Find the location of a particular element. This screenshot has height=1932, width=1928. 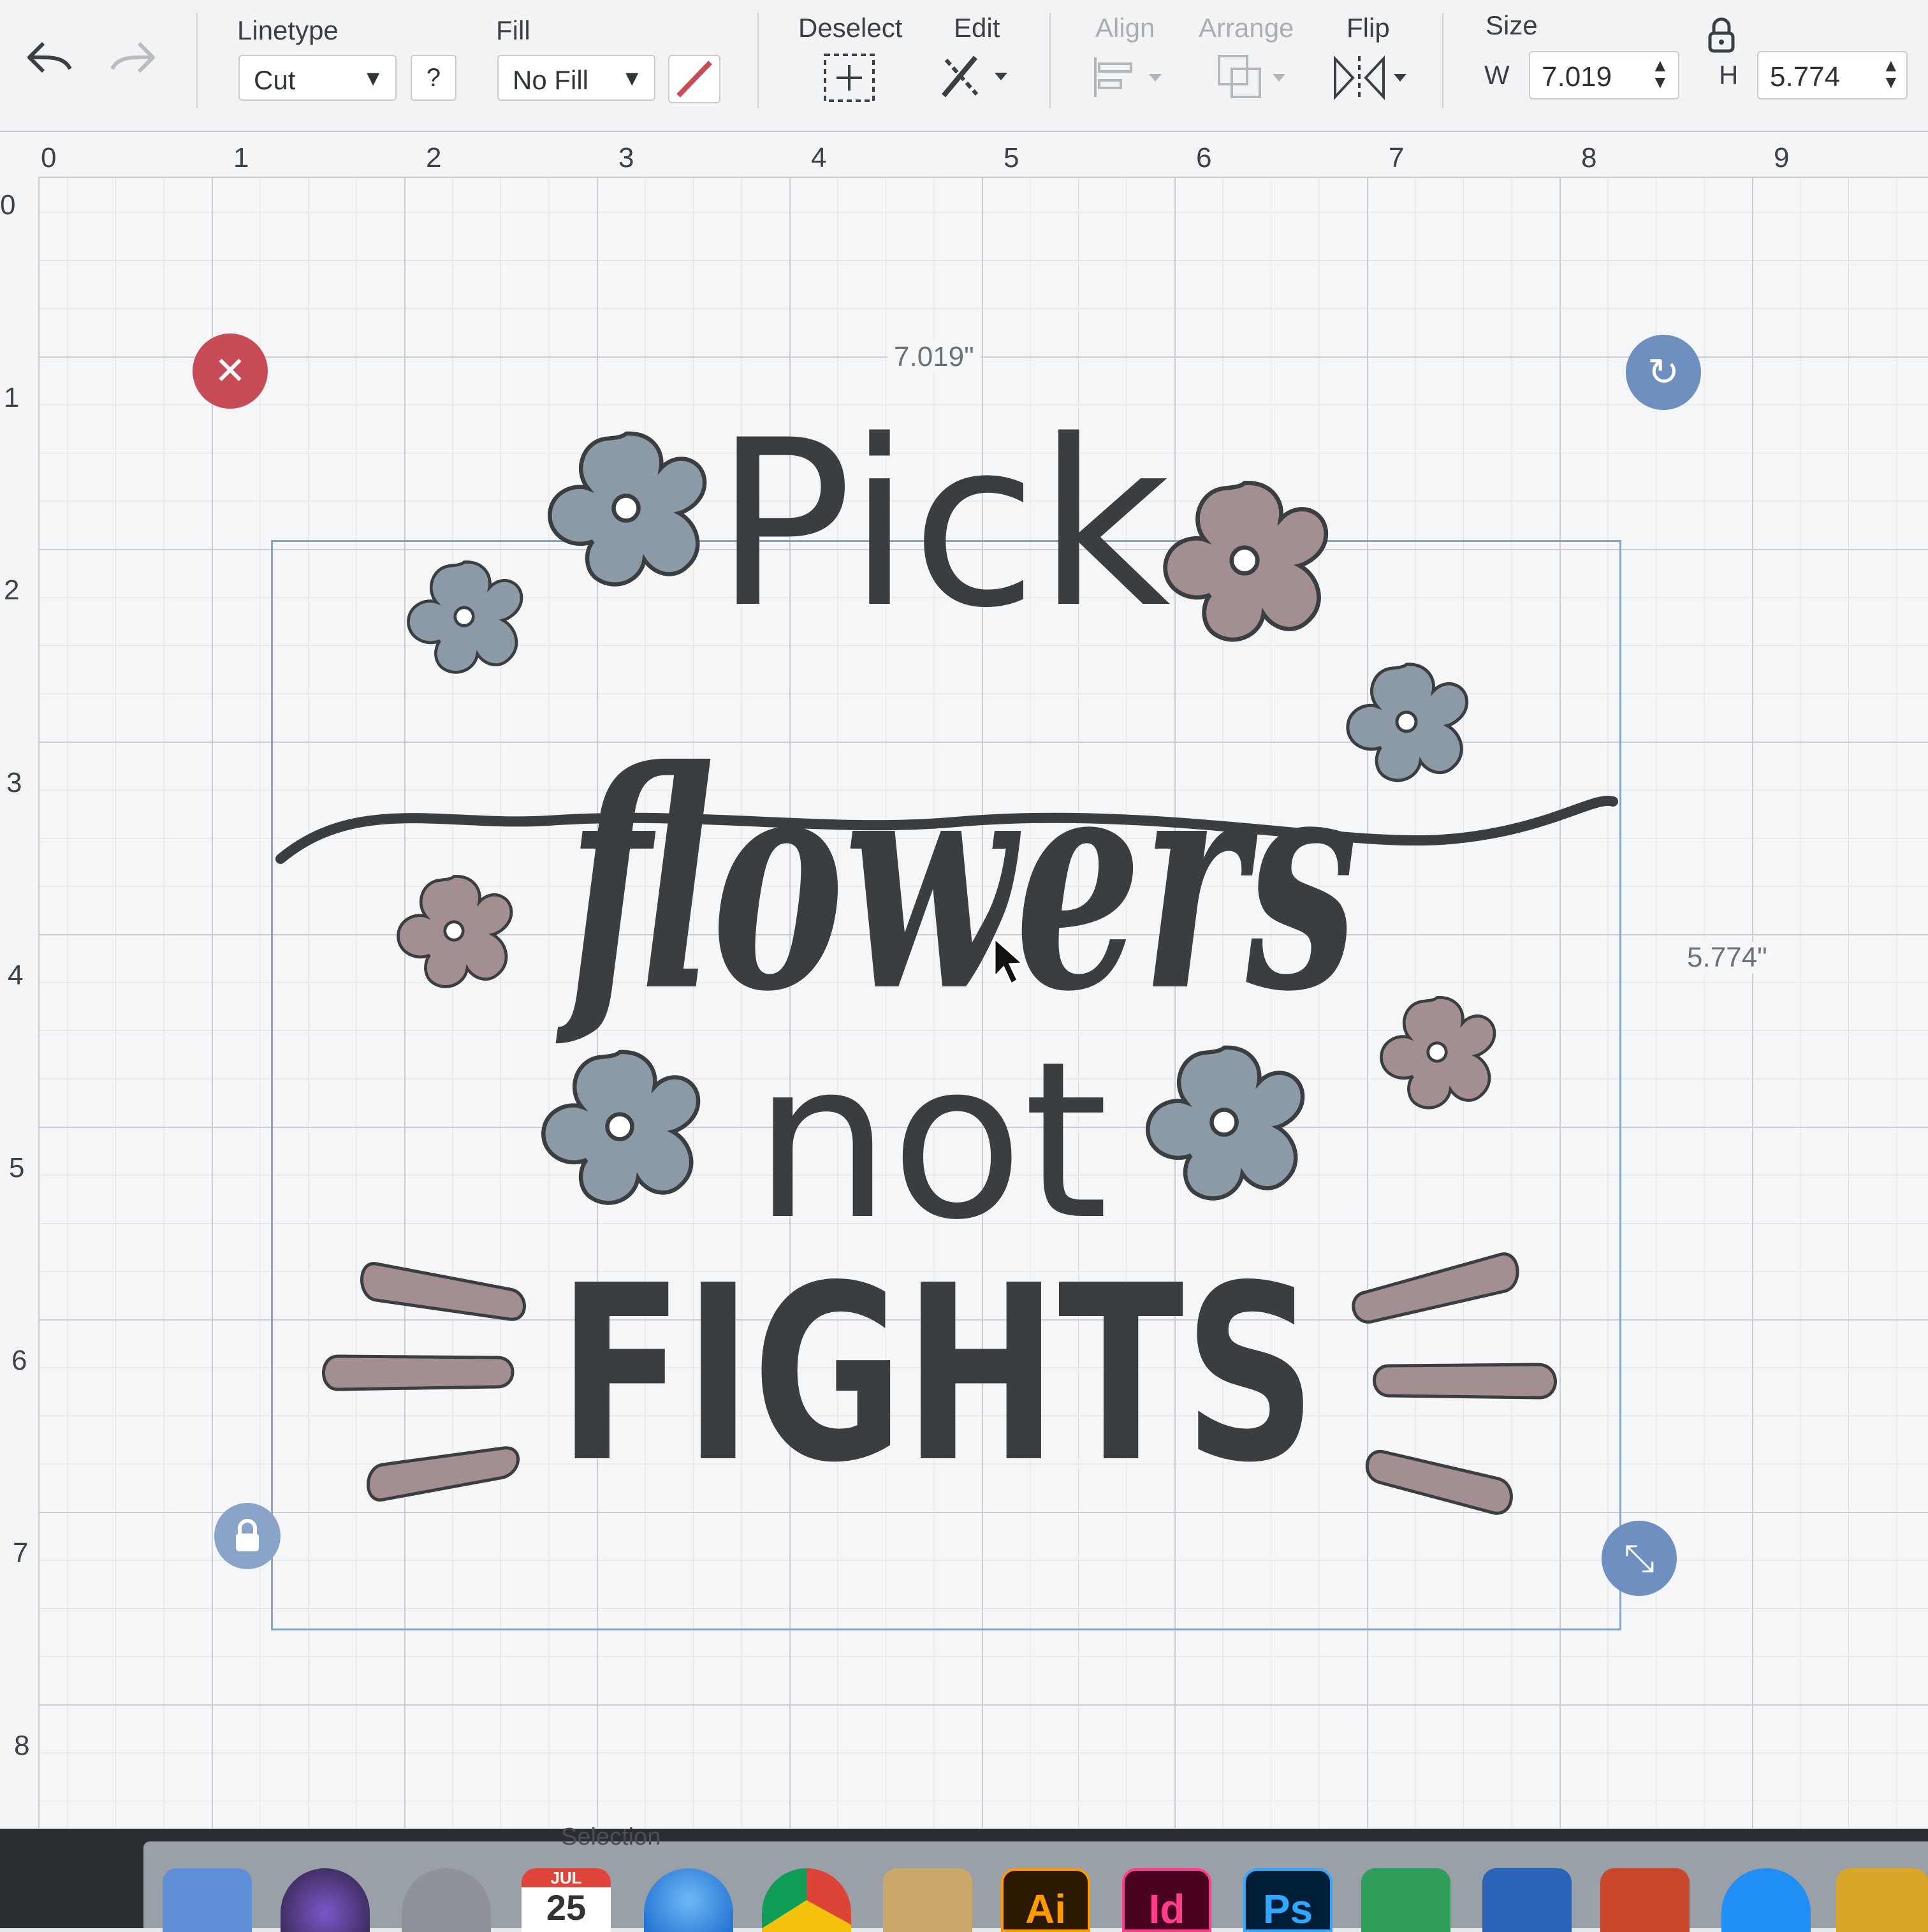

design-text-flowers: flowers is located at coordinates (956, 881).